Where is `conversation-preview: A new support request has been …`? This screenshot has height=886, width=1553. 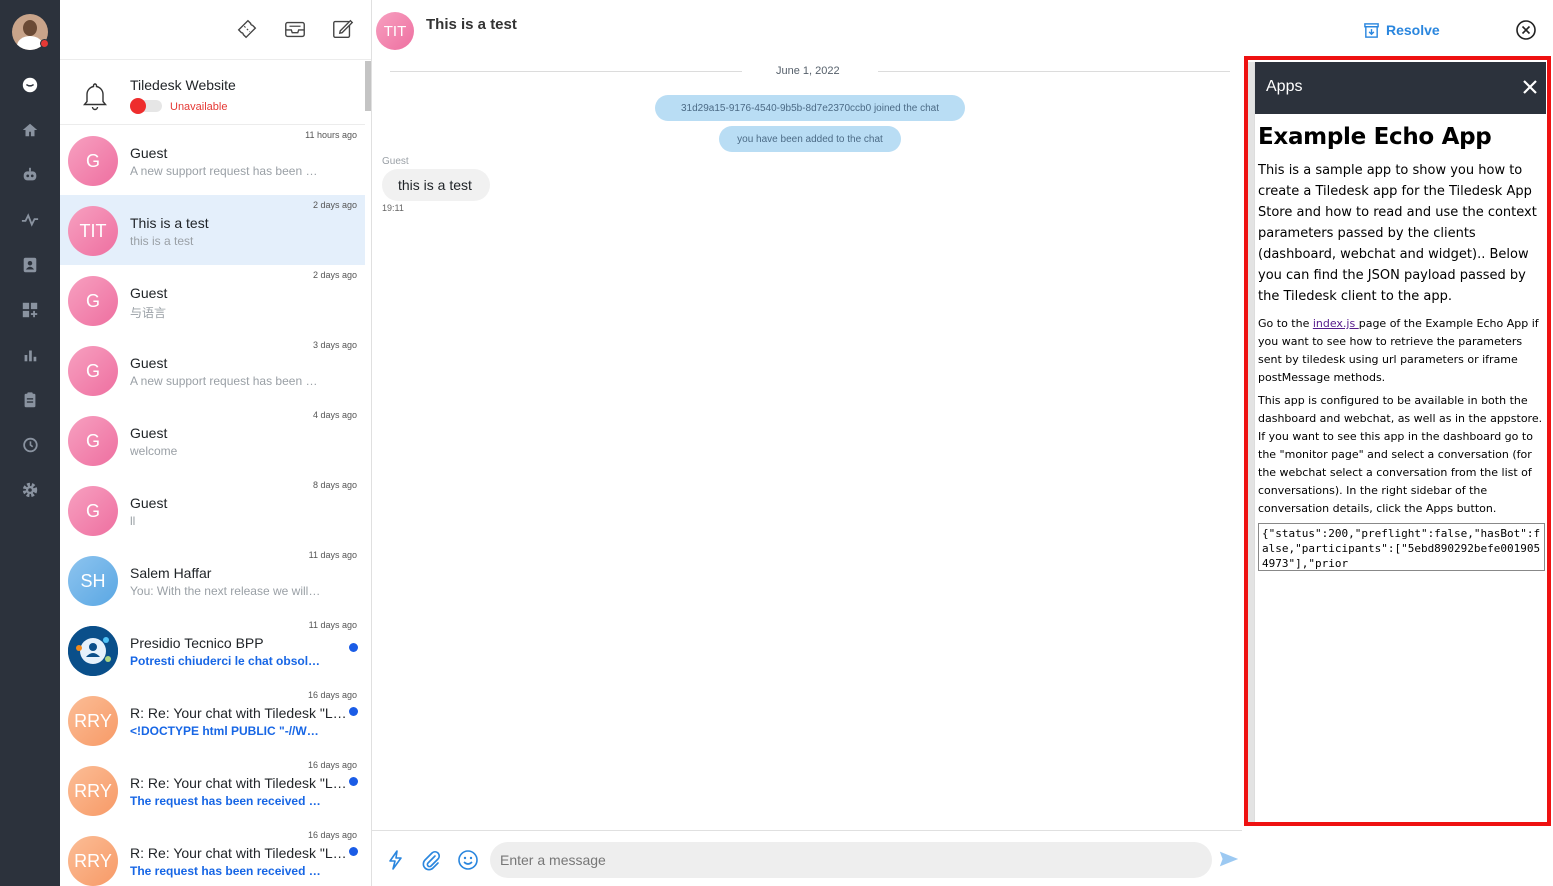
conversation-preview: A new support request has been … is located at coordinates (224, 171).